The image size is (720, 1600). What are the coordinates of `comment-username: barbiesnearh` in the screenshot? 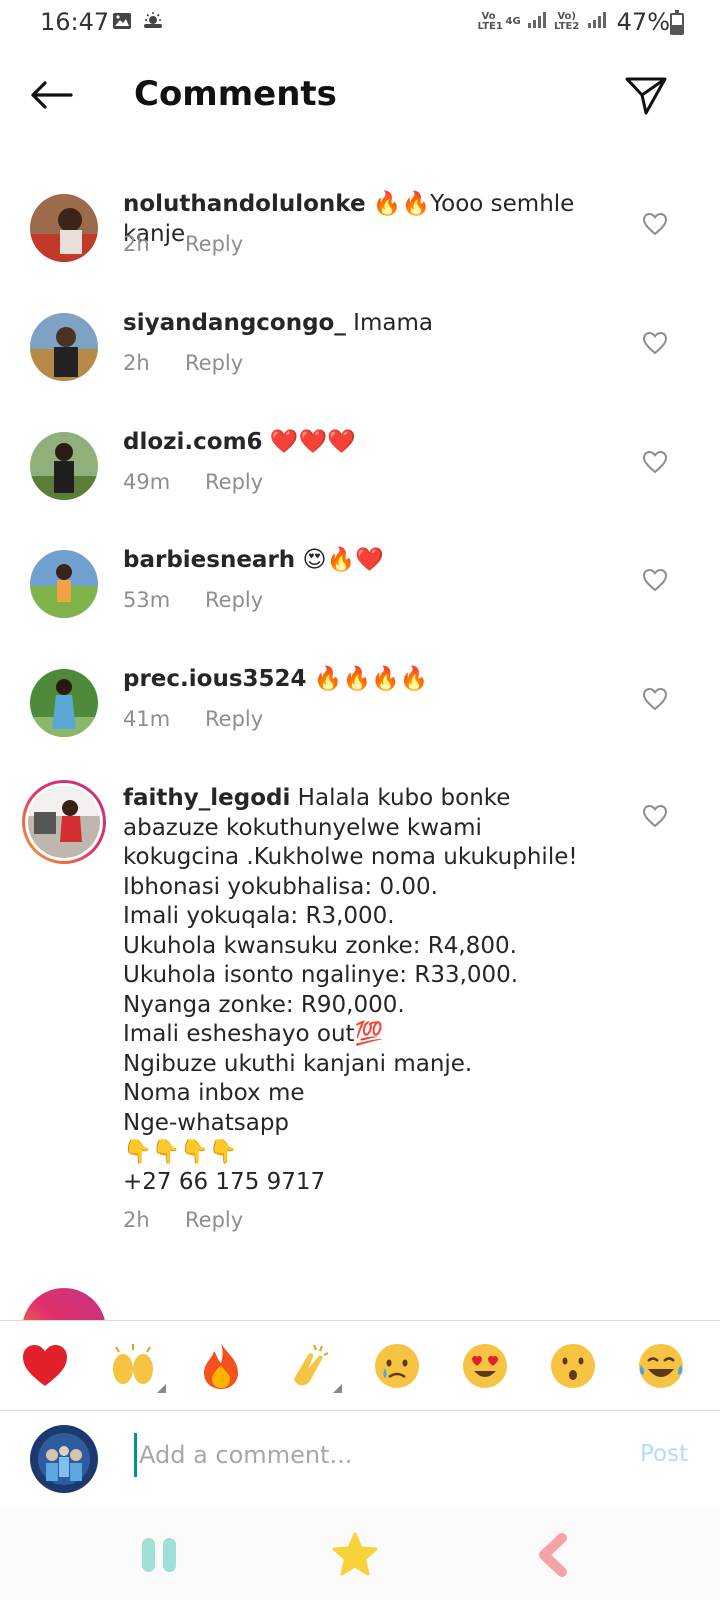 It's located at (209, 560).